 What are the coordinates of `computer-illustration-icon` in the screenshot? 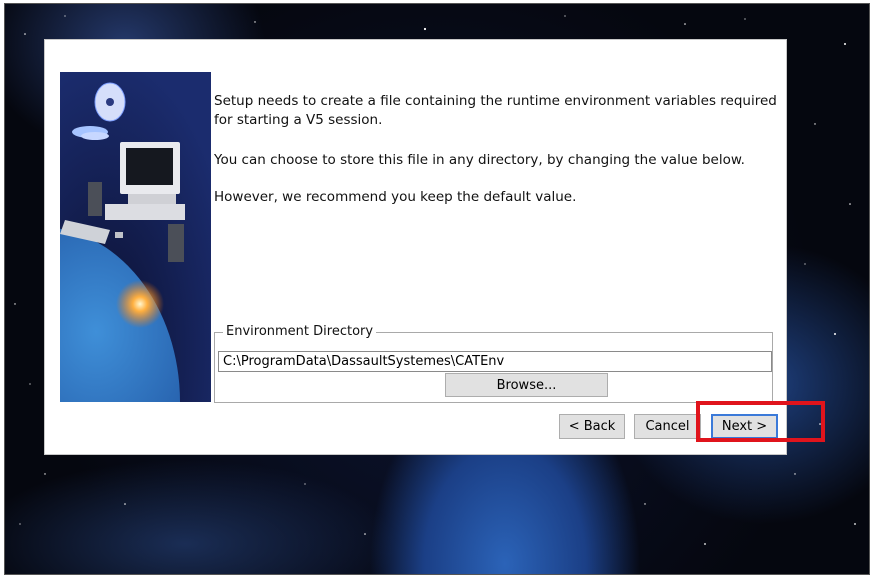 It's located at (135, 237).